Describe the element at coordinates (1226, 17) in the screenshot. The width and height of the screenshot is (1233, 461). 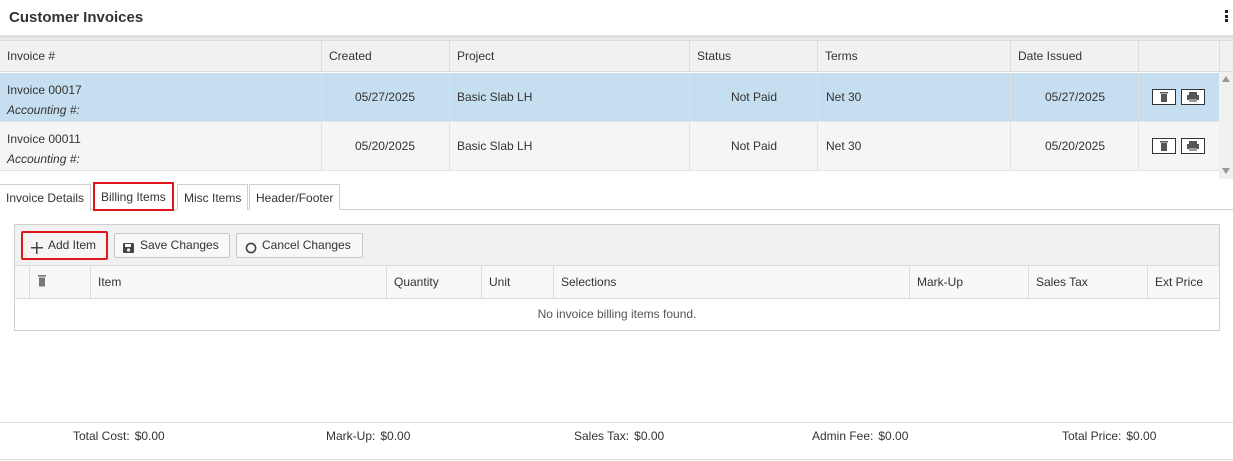
I see `kebab-icon` at that location.